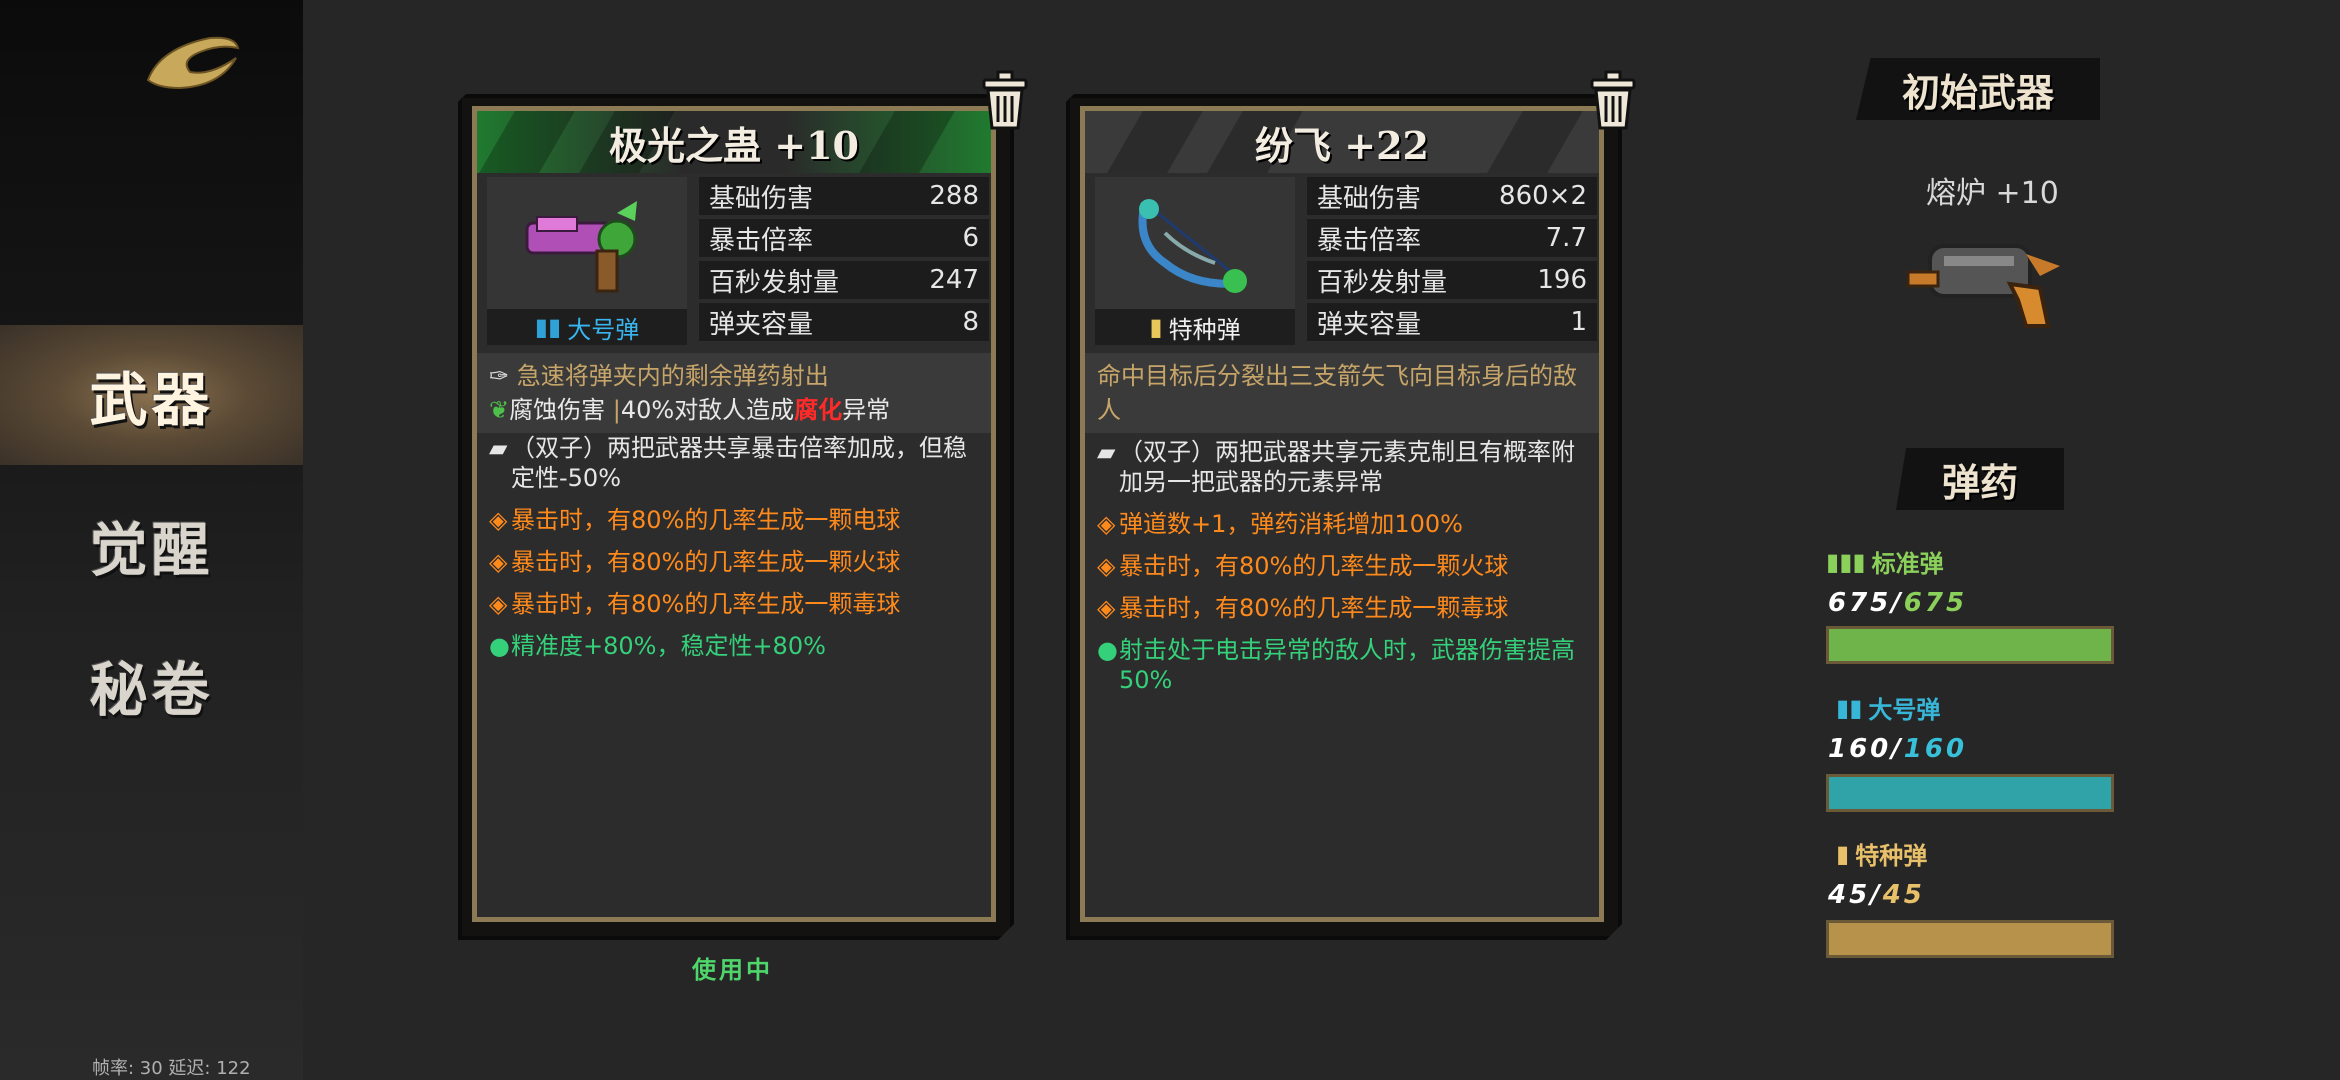 Image resolution: width=2340 pixels, height=1080 pixels. Describe the element at coordinates (603, 329) in the screenshot. I see `ammo-type-label: 大号弹` at that location.